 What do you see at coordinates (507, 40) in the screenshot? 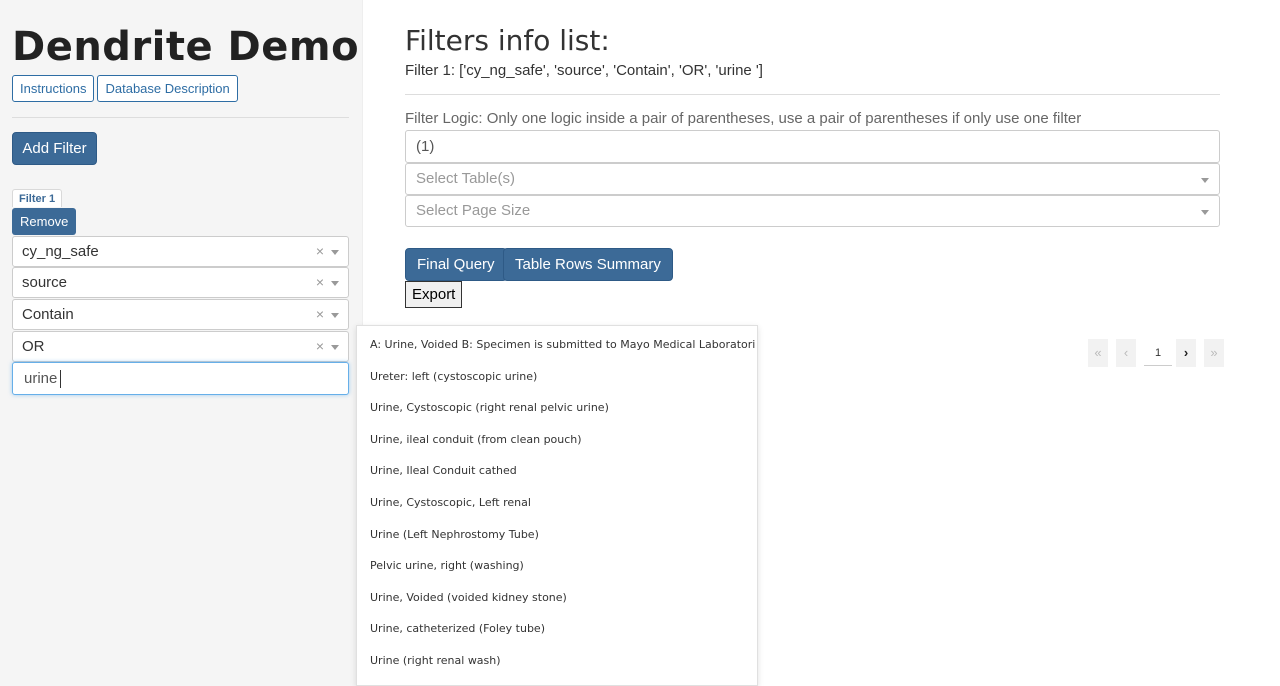
I see `page-title: Filters info list:` at bounding box center [507, 40].